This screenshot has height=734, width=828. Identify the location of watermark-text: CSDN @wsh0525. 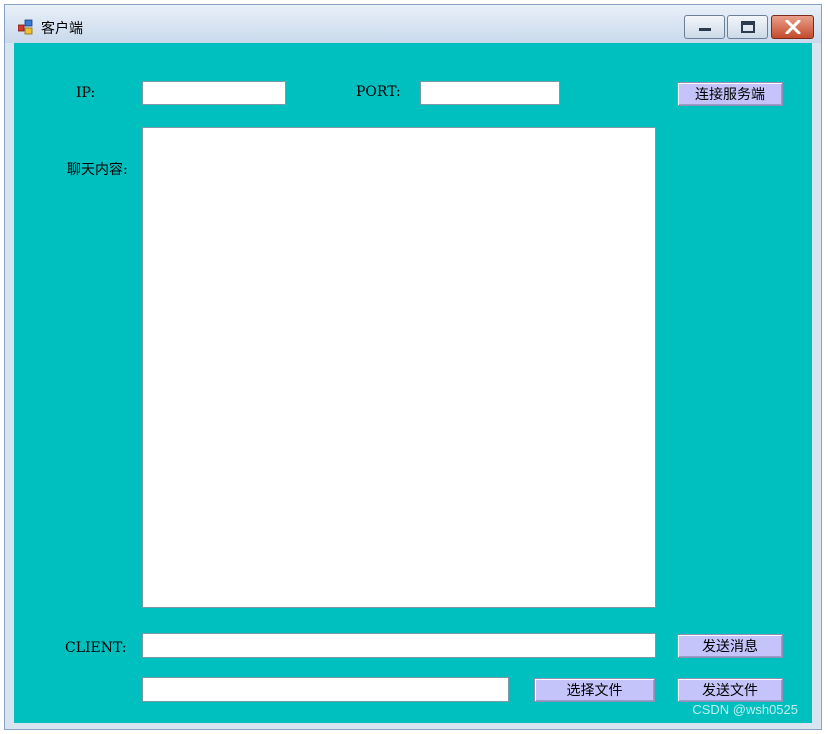
(745, 709).